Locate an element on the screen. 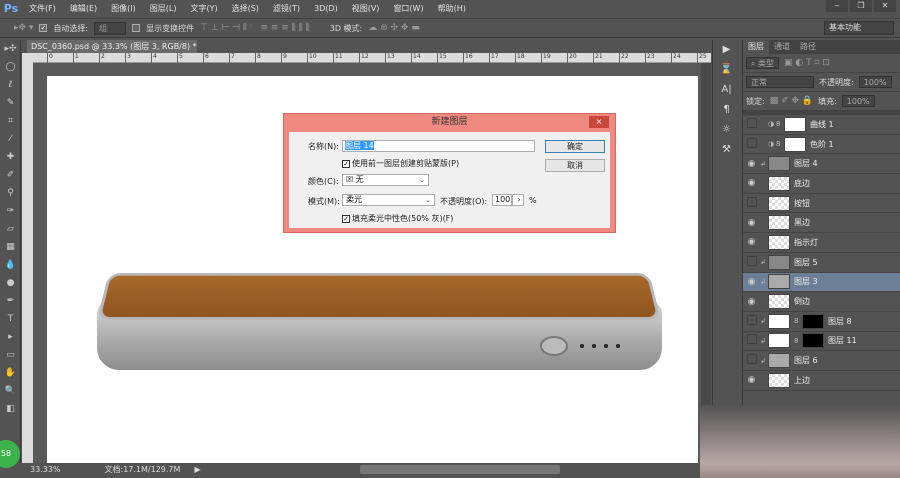  dialog-close-button: × is located at coordinates (599, 122).